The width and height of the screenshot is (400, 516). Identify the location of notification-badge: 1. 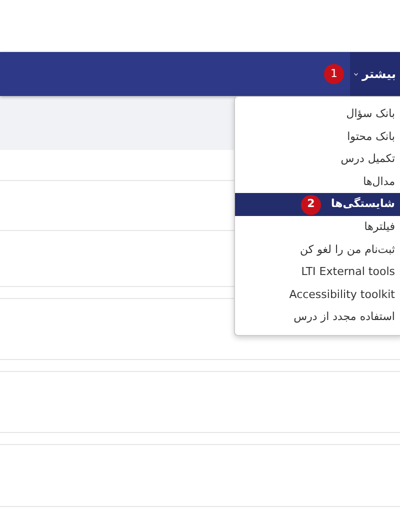
(334, 74).